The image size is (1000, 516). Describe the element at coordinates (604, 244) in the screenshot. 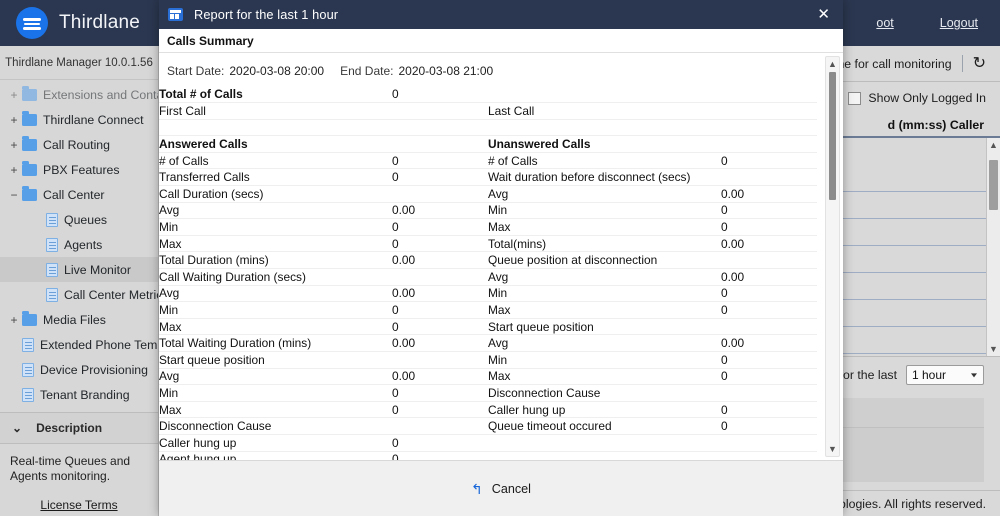

I see `row-label-right: Total(mins)` at that location.